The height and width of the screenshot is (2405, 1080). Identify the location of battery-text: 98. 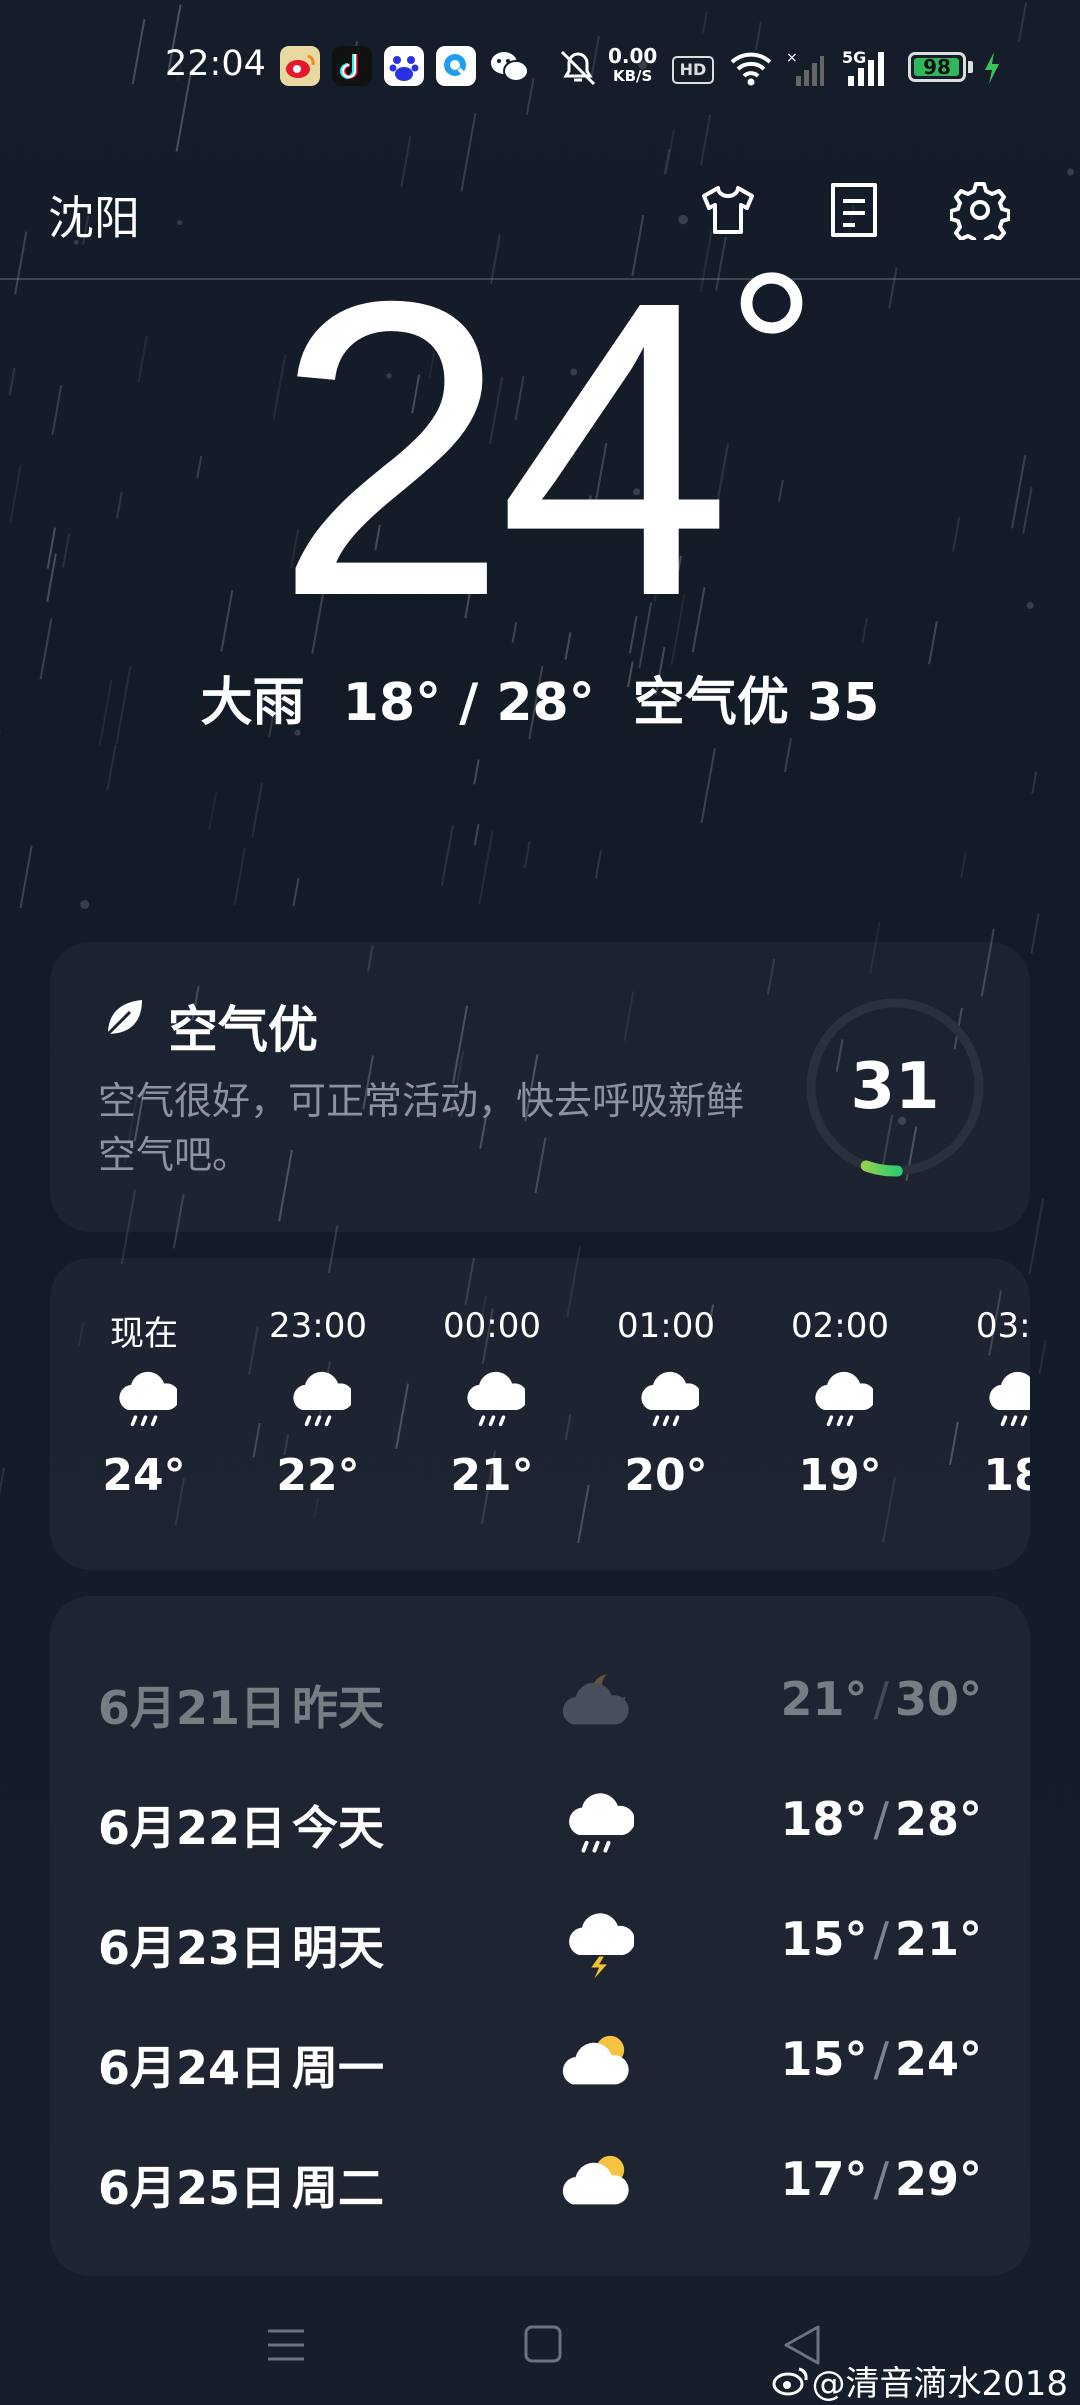
(937, 67).